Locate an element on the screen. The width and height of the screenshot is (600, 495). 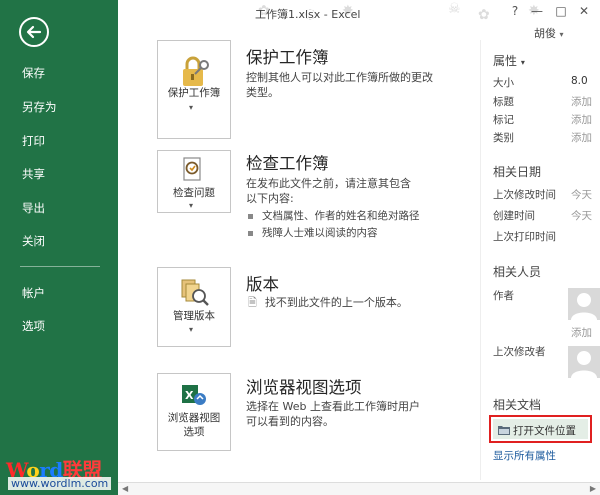
sidebar-item-options: 选项 is located at coordinates (59, 326).